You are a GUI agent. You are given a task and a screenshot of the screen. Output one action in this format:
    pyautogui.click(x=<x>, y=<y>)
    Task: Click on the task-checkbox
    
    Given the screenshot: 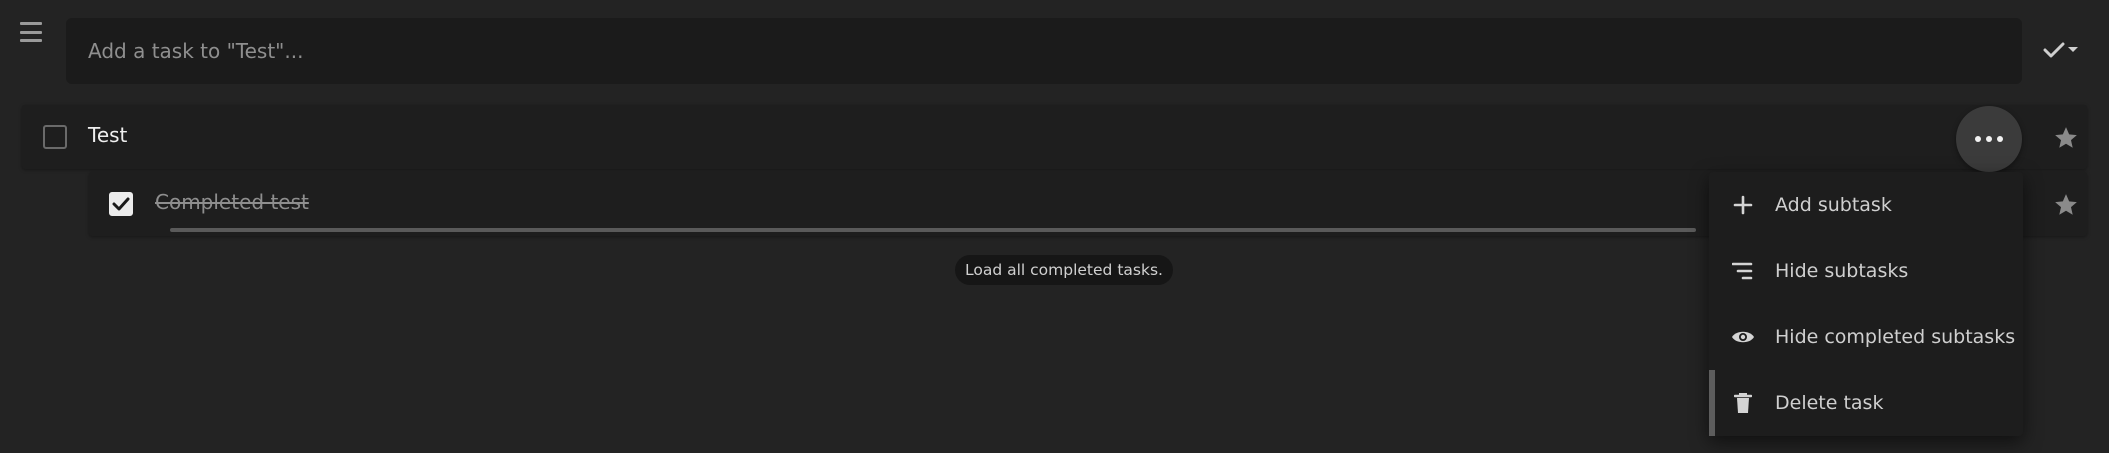 What is the action you would take?
    pyautogui.click(x=55, y=137)
    